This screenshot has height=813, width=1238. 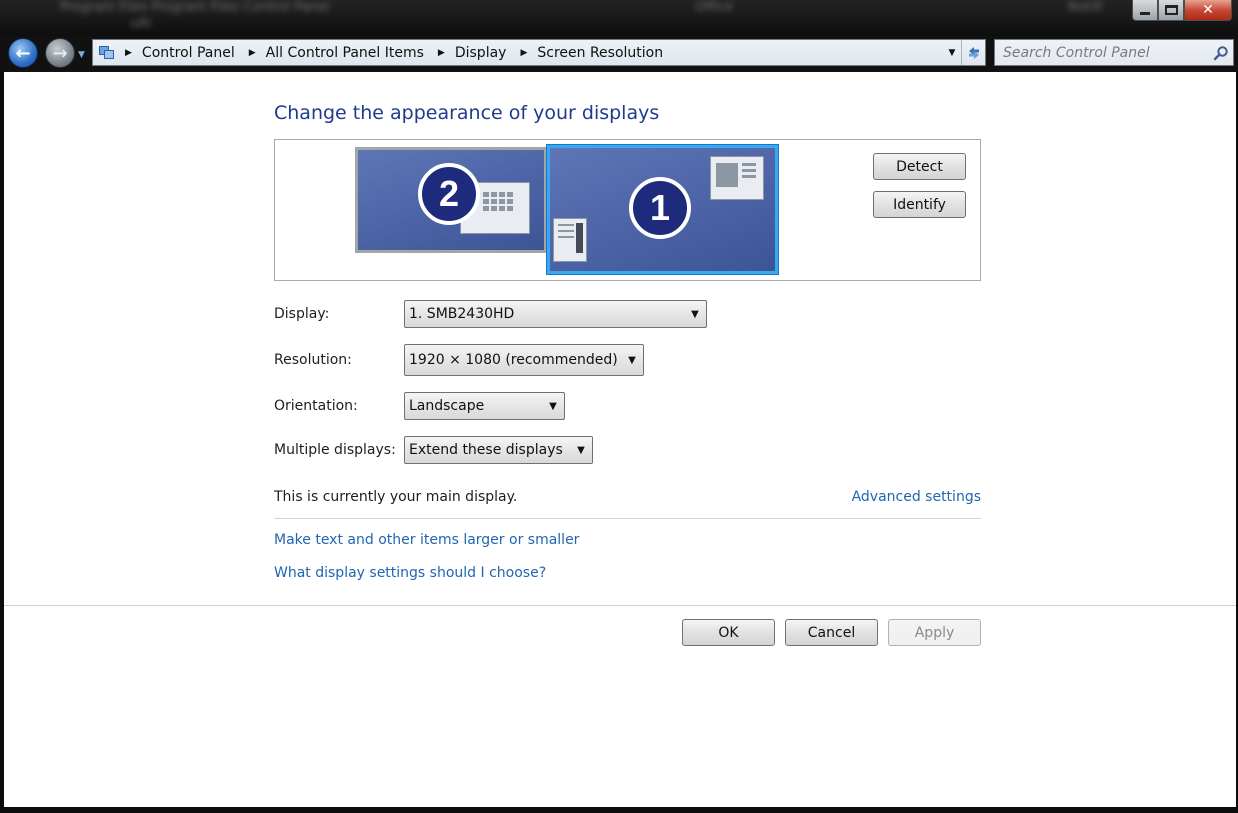 What do you see at coordinates (486, 450) in the screenshot?
I see `multiple-displays-value: Extend these displays` at bounding box center [486, 450].